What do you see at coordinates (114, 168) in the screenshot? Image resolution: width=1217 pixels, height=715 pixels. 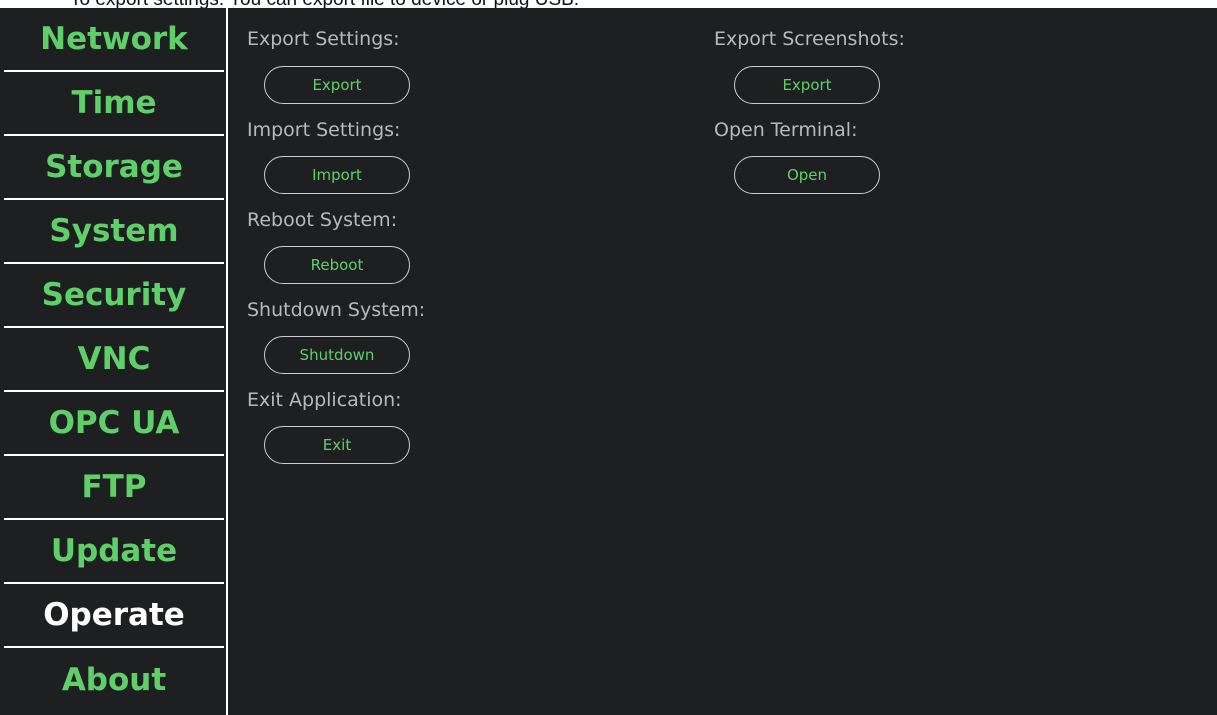 I see `sidebar-item-storage: Storage` at bounding box center [114, 168].